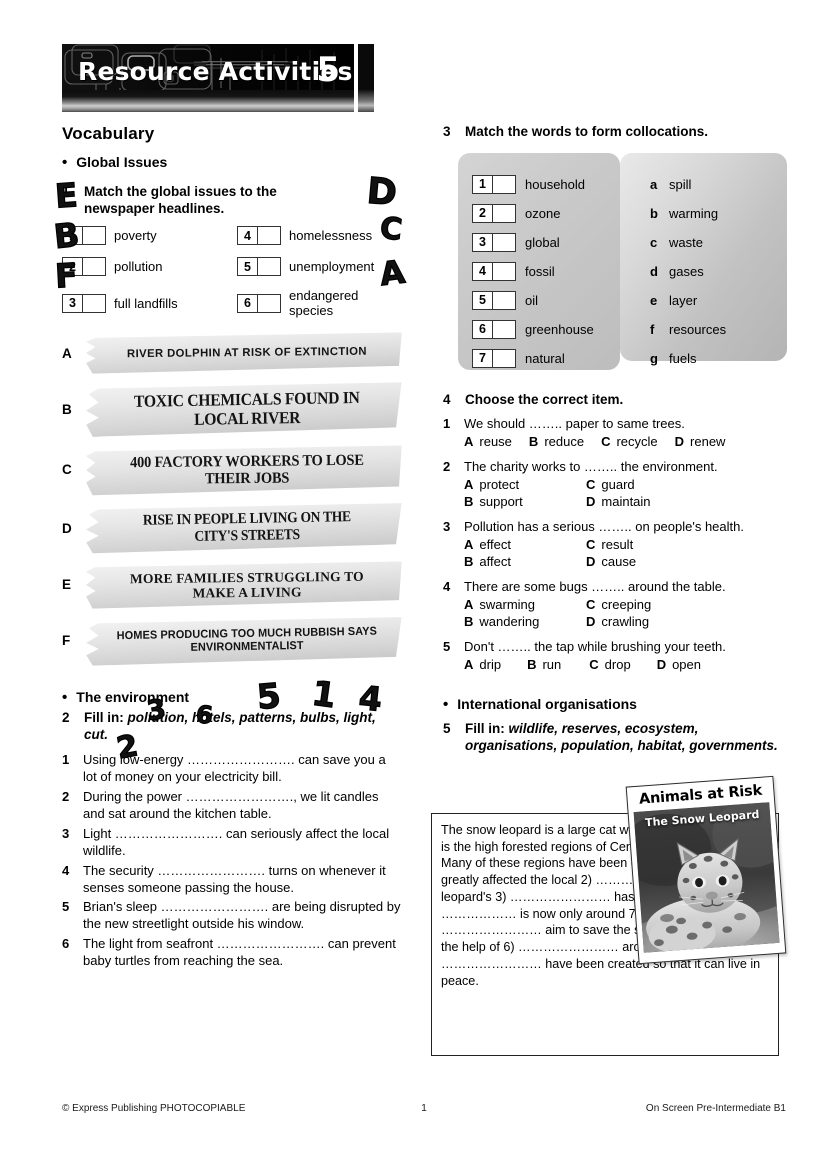  Describe the element at coordinates (154, 1108) in the screenshot. I see `footer-copyright: © Express Publishing PHOTOCOPIABLE` at that location.